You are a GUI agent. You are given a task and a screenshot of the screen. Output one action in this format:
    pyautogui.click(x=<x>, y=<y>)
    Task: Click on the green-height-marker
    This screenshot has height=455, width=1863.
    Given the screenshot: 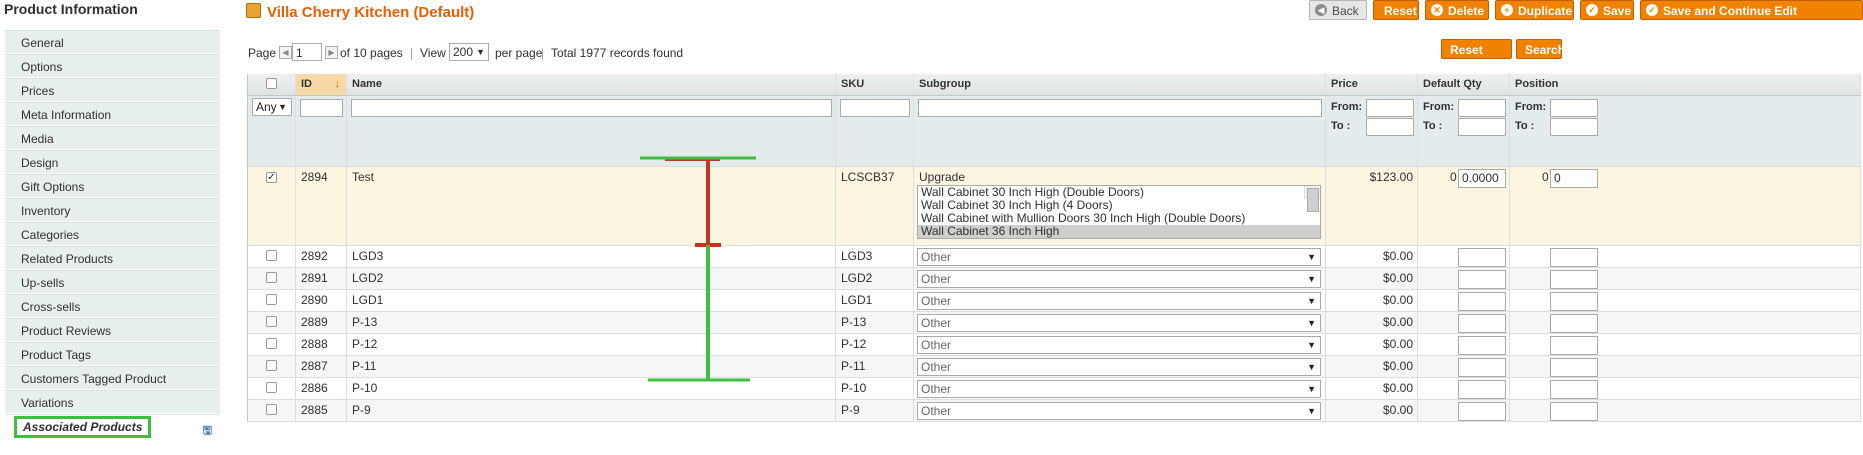 What is the action you would take?
    pyautogui.click(x=698, y=269)
    